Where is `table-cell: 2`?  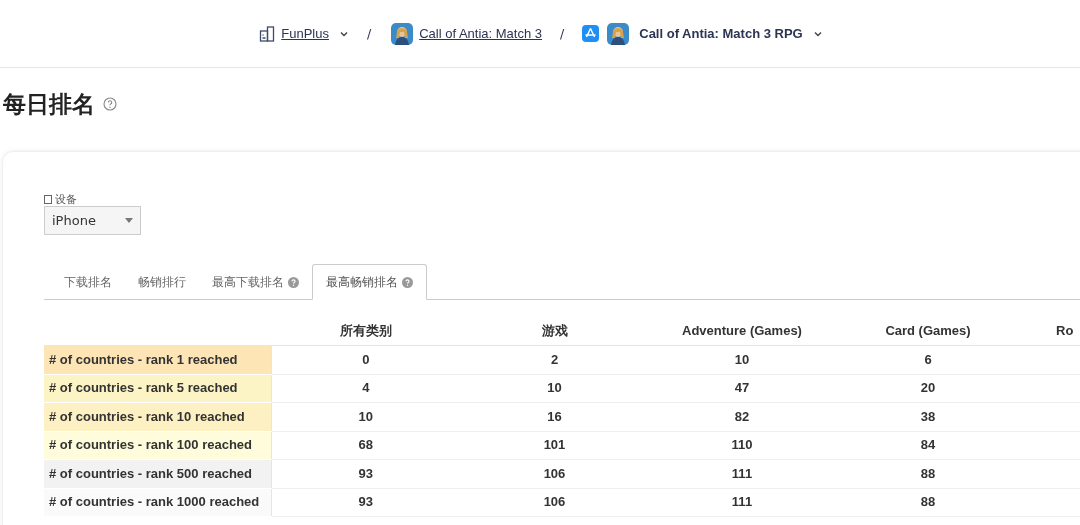
table-cell: 2 is located at coordinates (554, 359).